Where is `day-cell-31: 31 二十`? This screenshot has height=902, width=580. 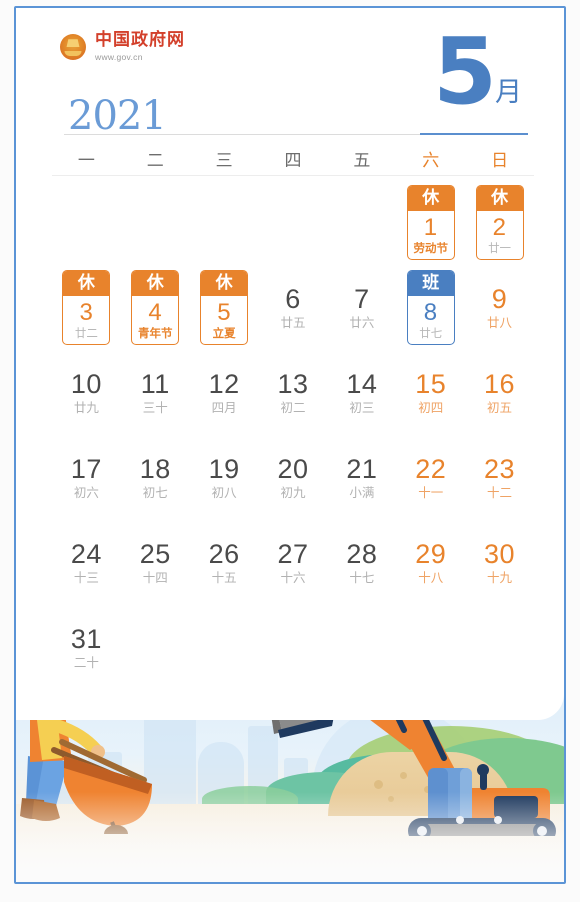
day-cell-31: 31 二十 is located at coordinates (86, 647).